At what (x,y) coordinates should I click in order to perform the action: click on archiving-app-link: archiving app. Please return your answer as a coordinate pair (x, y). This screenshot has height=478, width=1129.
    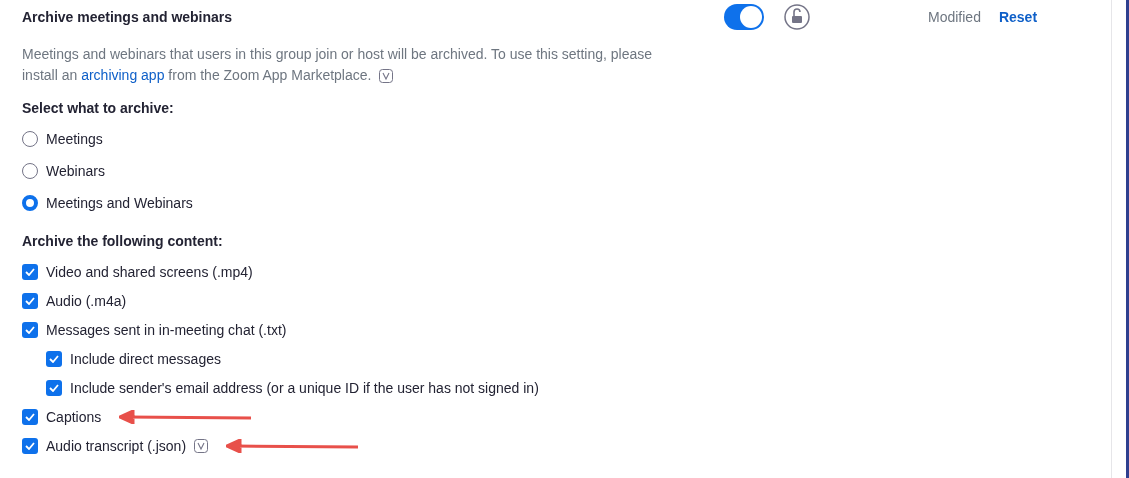
    Looking at the image, I should click on (123, 75).